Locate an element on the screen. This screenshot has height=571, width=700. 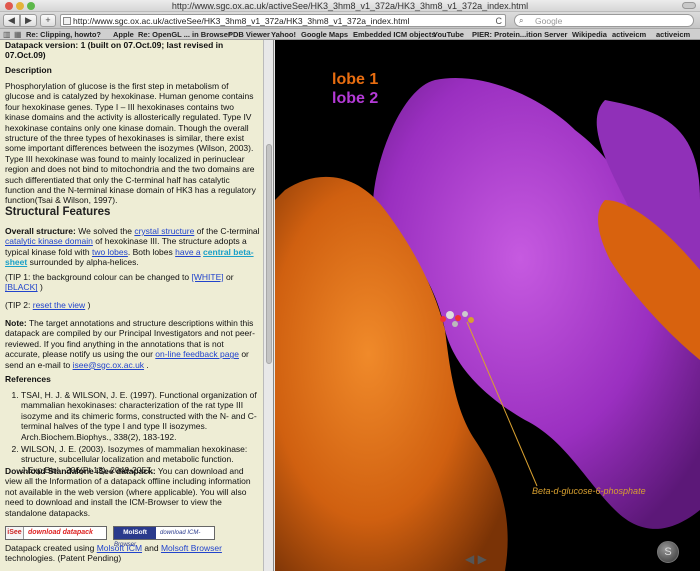
catalytic-domain-link: catalytic kinase domain is located at coordinates (49, 241).